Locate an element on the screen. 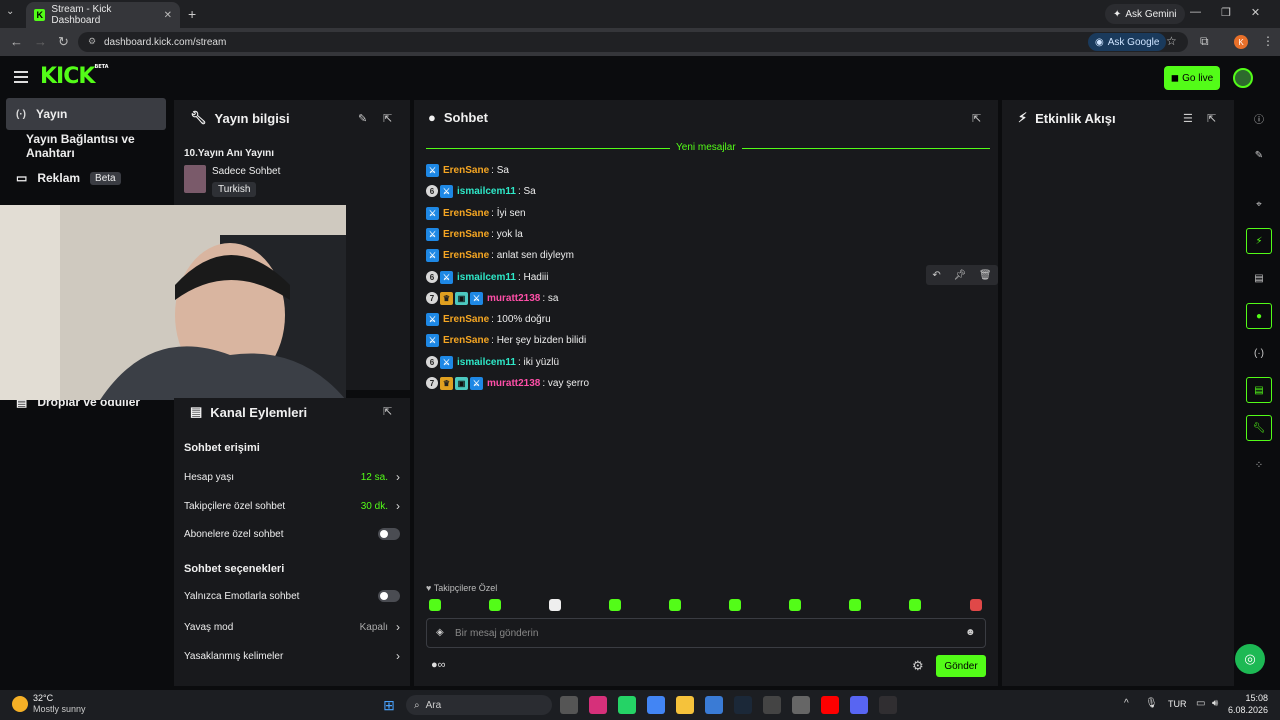 This screenshot has height=720, width=1280. kick-points-icon: ●∞ is located at coordinates (438, 665).